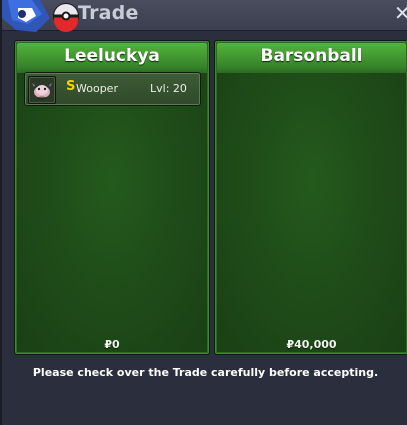 This screenshot has width=407, height=425. Describe the element at coordinates (97, 88) in the screenshot. I see `pokemon-name: Wooper` at that location.